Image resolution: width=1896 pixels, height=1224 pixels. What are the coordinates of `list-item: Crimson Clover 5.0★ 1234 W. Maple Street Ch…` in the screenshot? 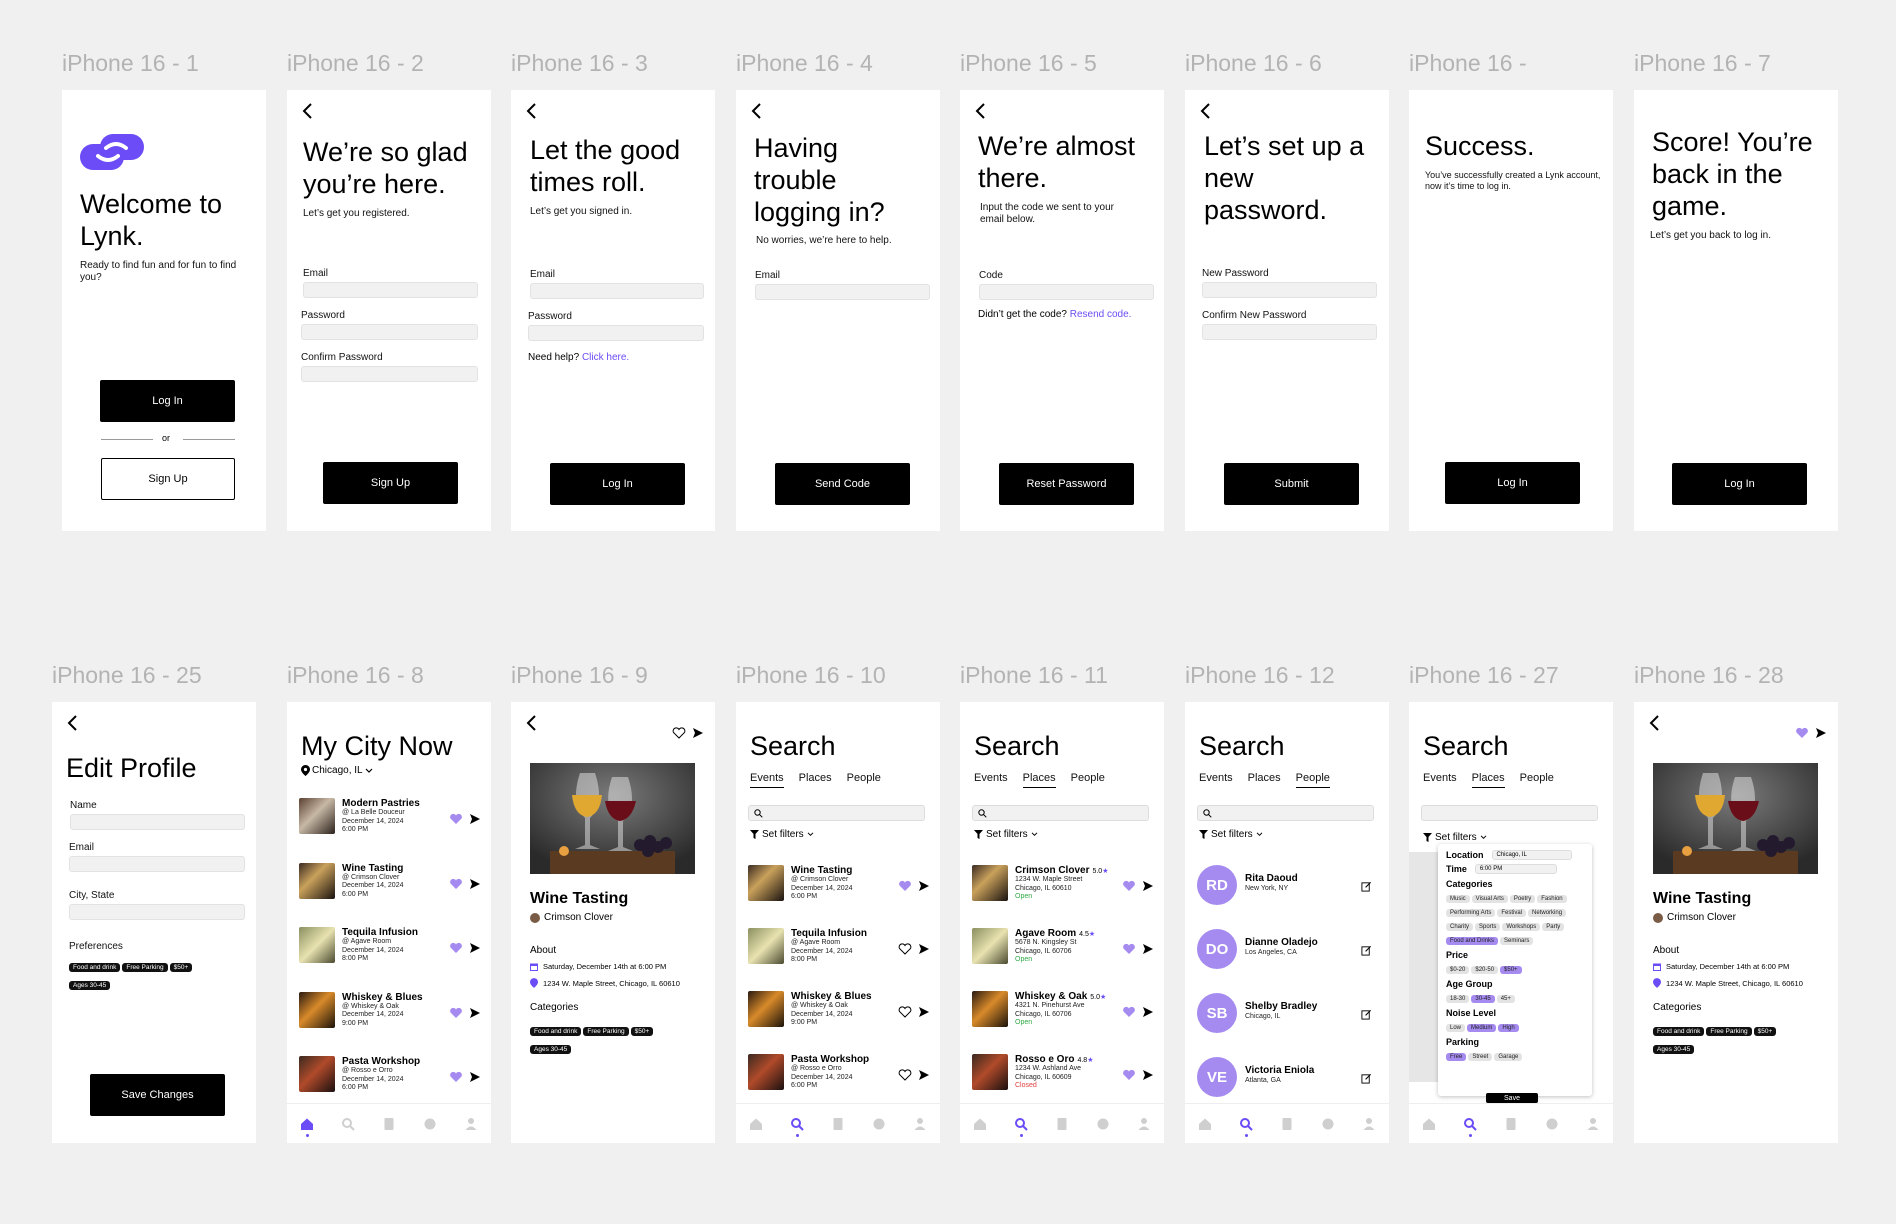 It's located at (1063, 886).